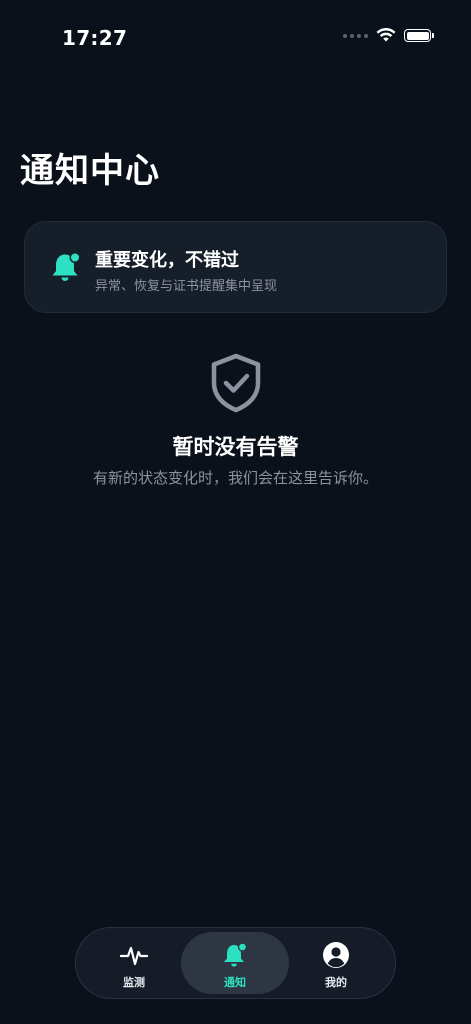  What do you see at coordinates (90, 171) in the screenshot?
I see `page-title: 通知中心` at bounding box center [90, 171].